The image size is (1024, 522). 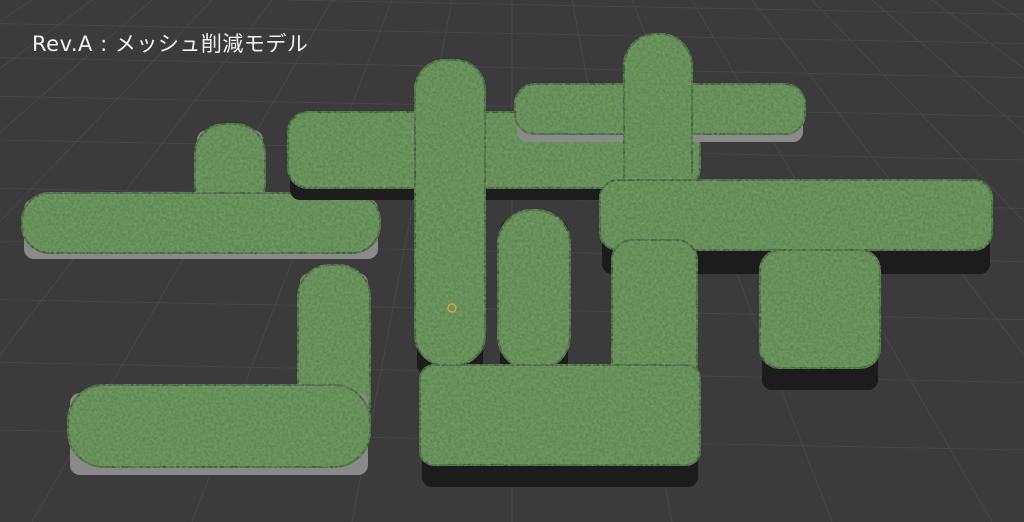 I want to click on hedge-bottom-vertical, so click(x=534, y=294).